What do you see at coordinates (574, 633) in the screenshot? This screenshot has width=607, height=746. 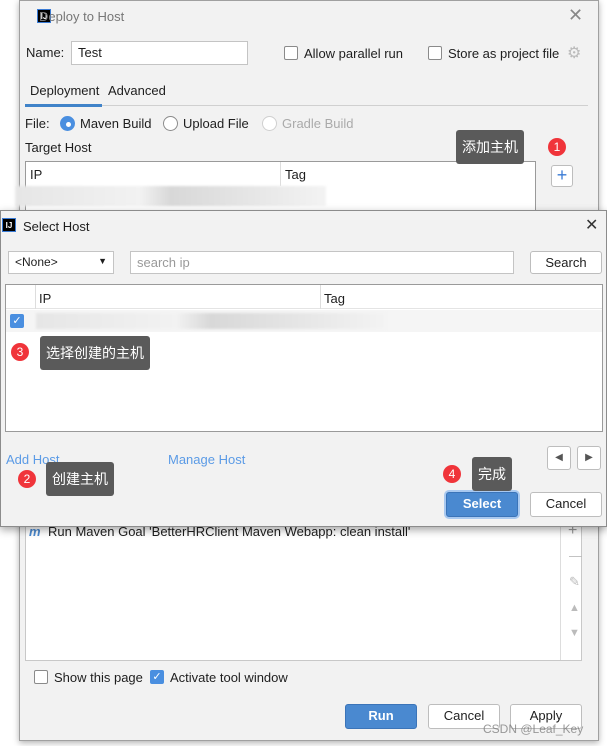 I see `move-down-icon: ▼` at bounding box center [574, 633].